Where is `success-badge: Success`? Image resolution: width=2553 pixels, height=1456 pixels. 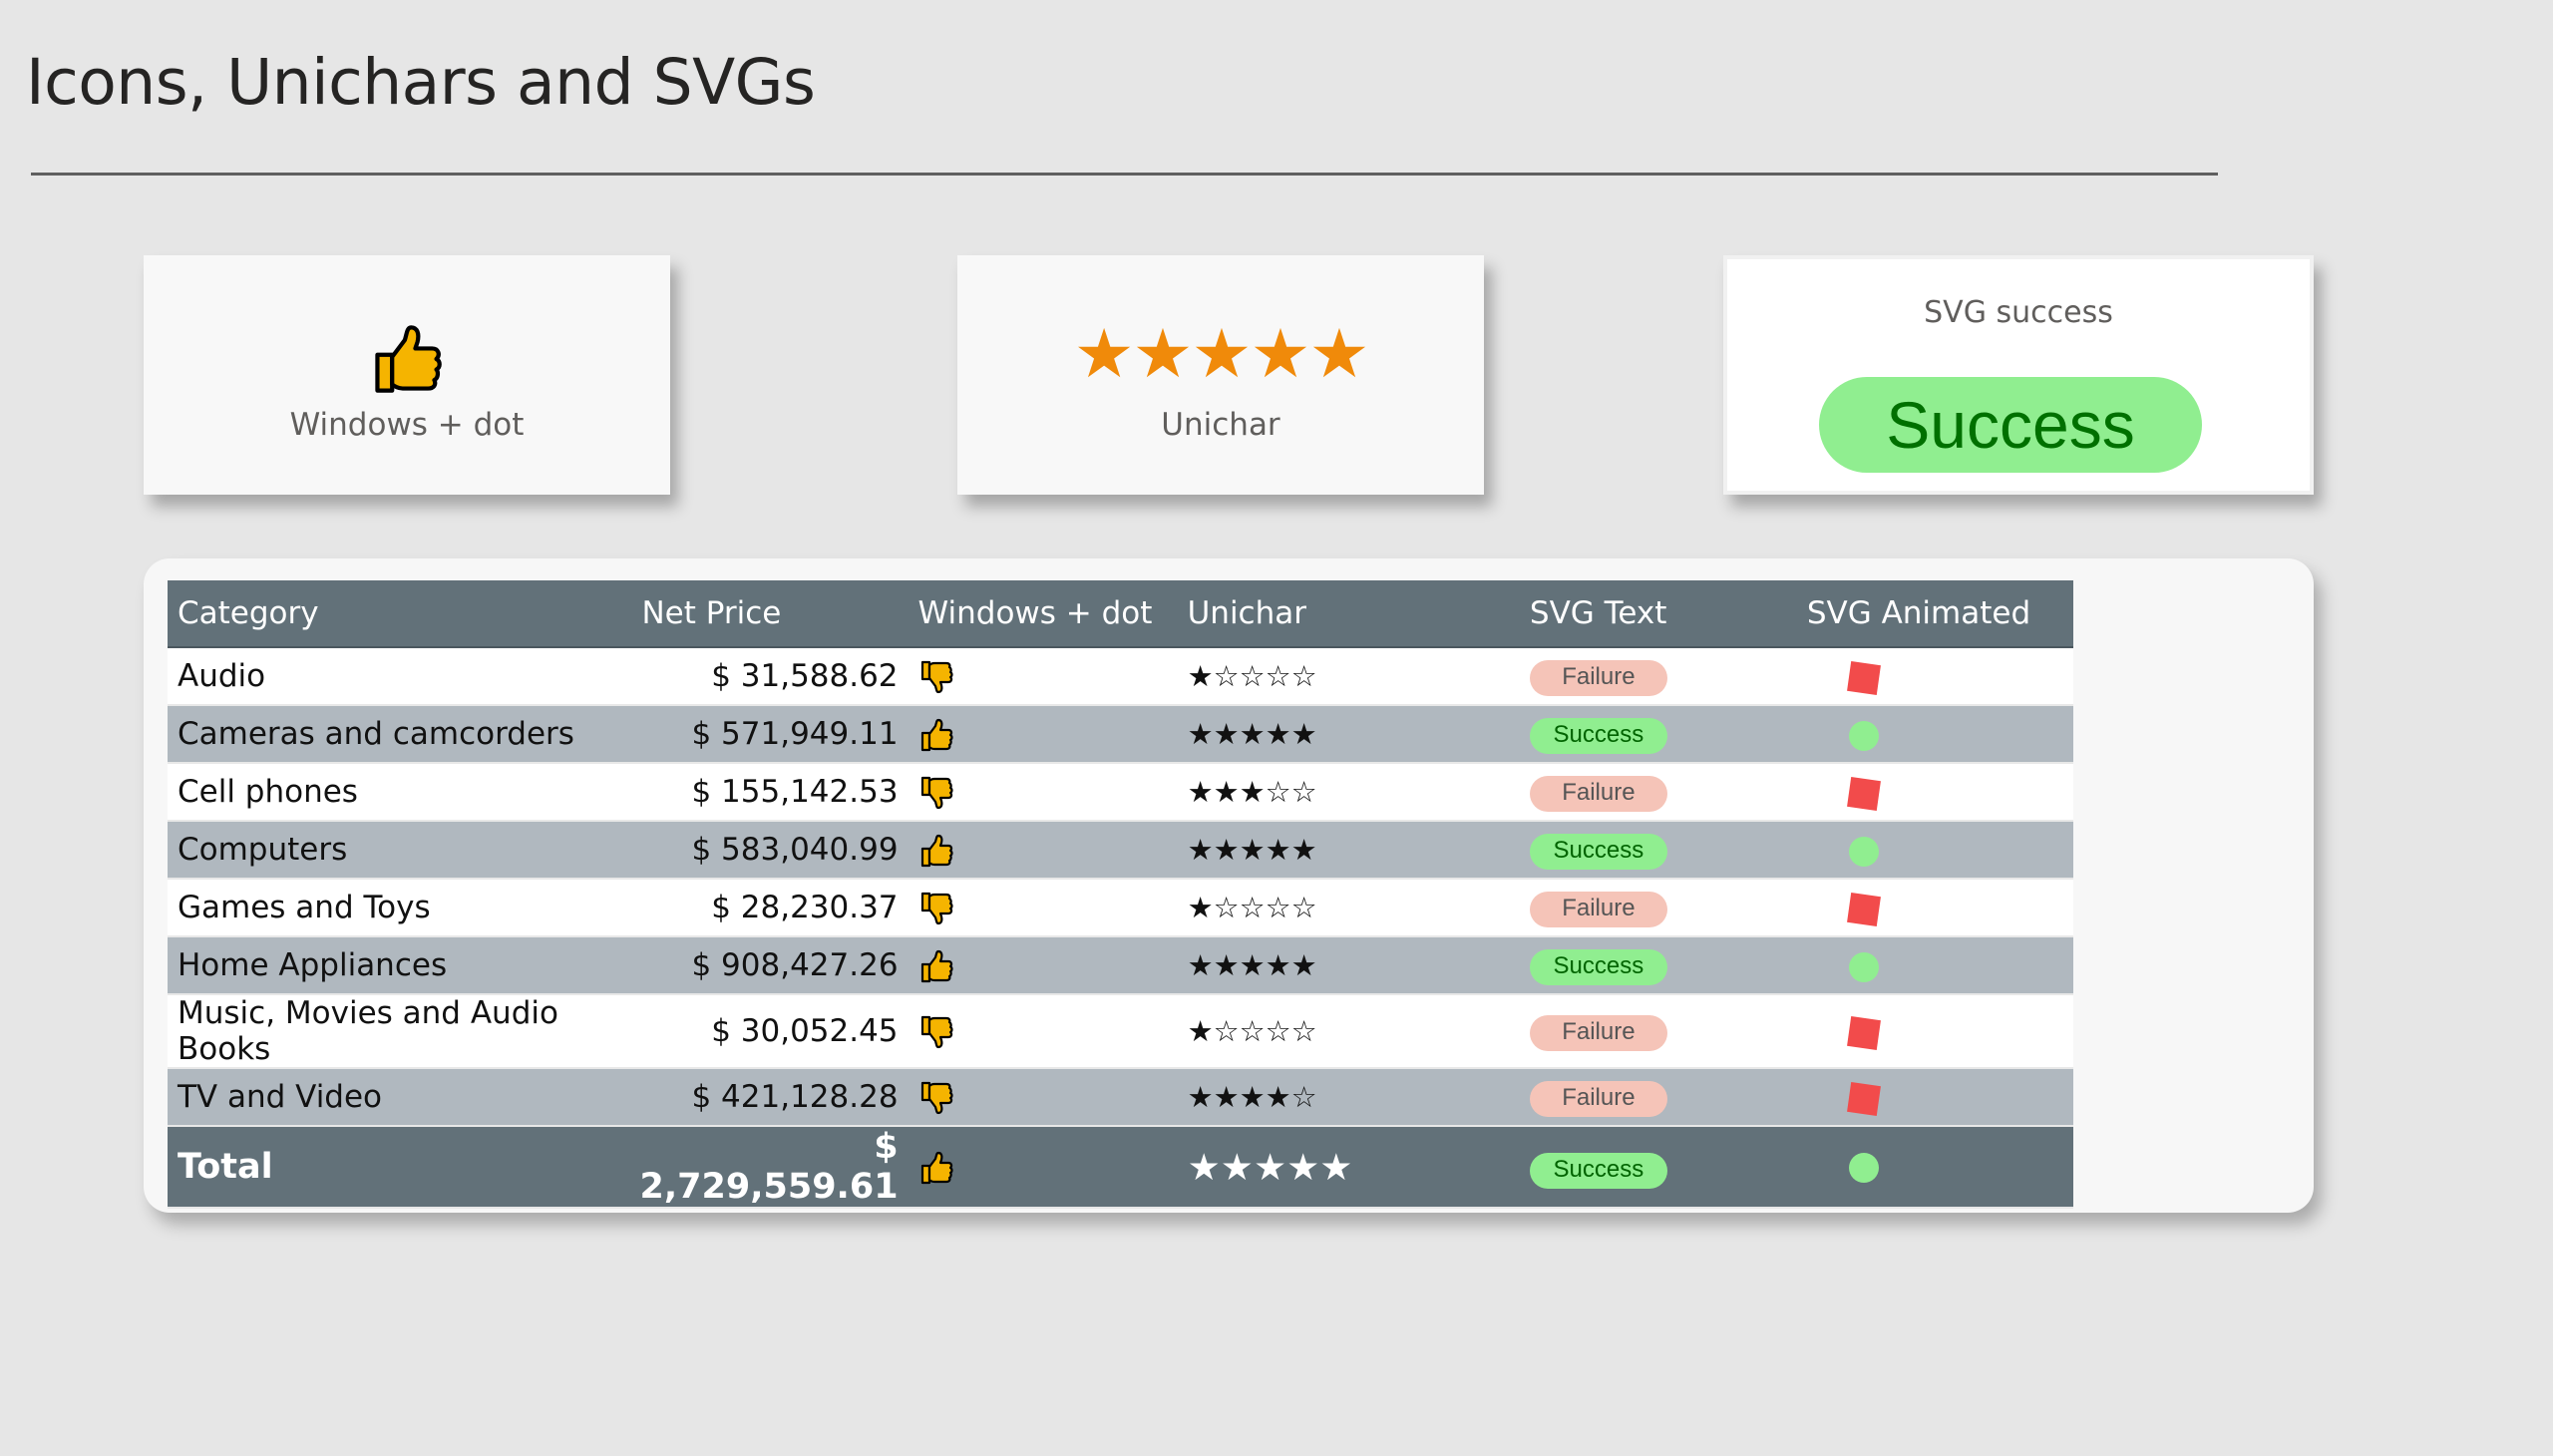 success-badge: Success is located at coordinates (2011, 425).